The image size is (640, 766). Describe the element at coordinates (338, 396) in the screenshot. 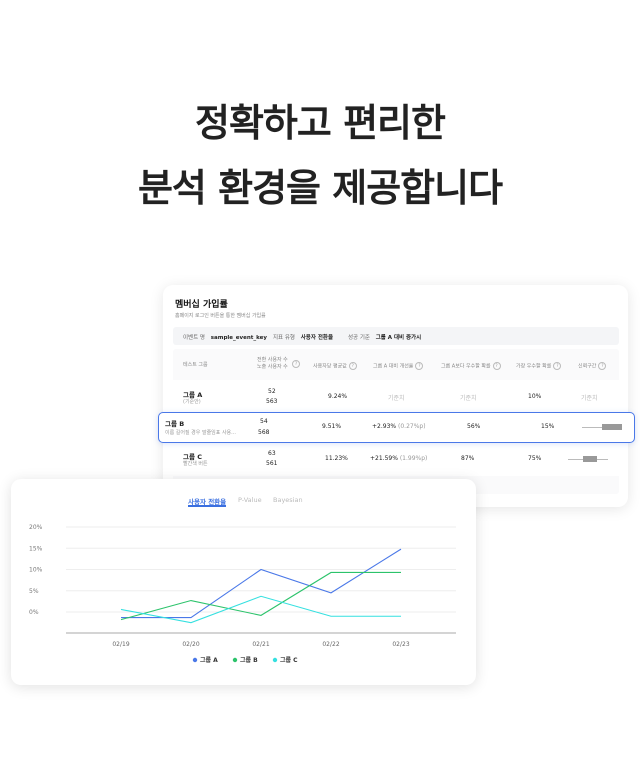

I see `avg-value: 9.24%` at that location.